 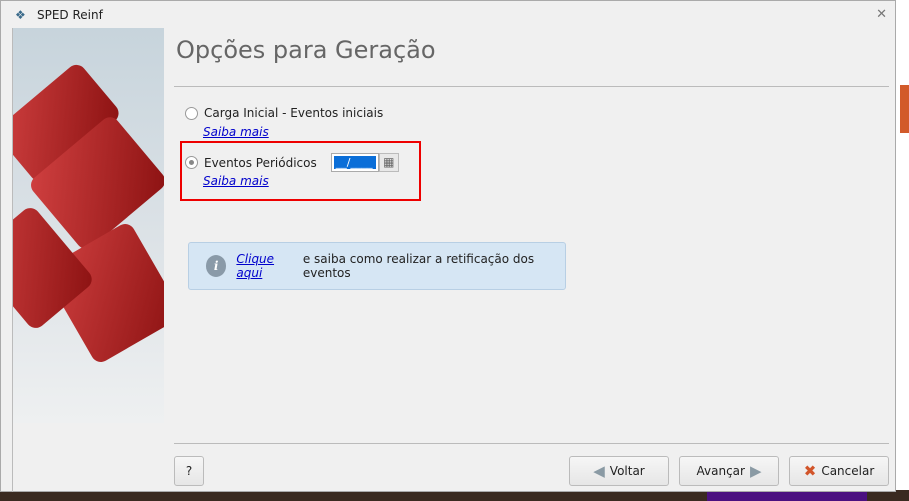 What do you see at coordinates (260, 162) in the screenshot?
I see `option-label: Eventos Periódicos` at bounding box center [260, 162].